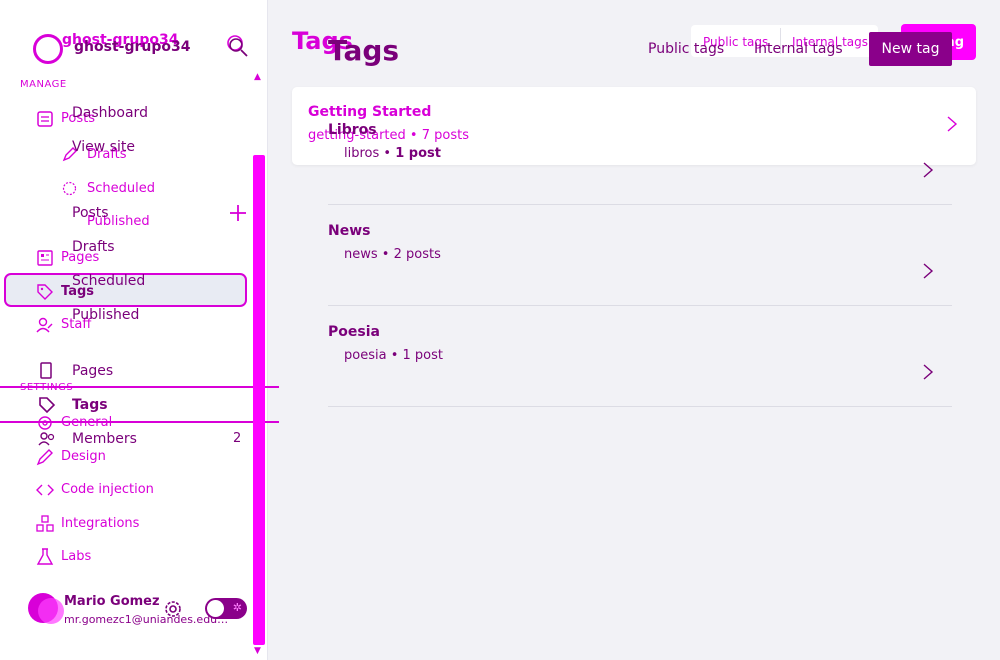 The height and width of the screenshot is (660, 1000). What do you see at coordinates (103, 147) in the screenshot?
I see `sidebar-item-view-site: View site` at bounding box center [103, 147].